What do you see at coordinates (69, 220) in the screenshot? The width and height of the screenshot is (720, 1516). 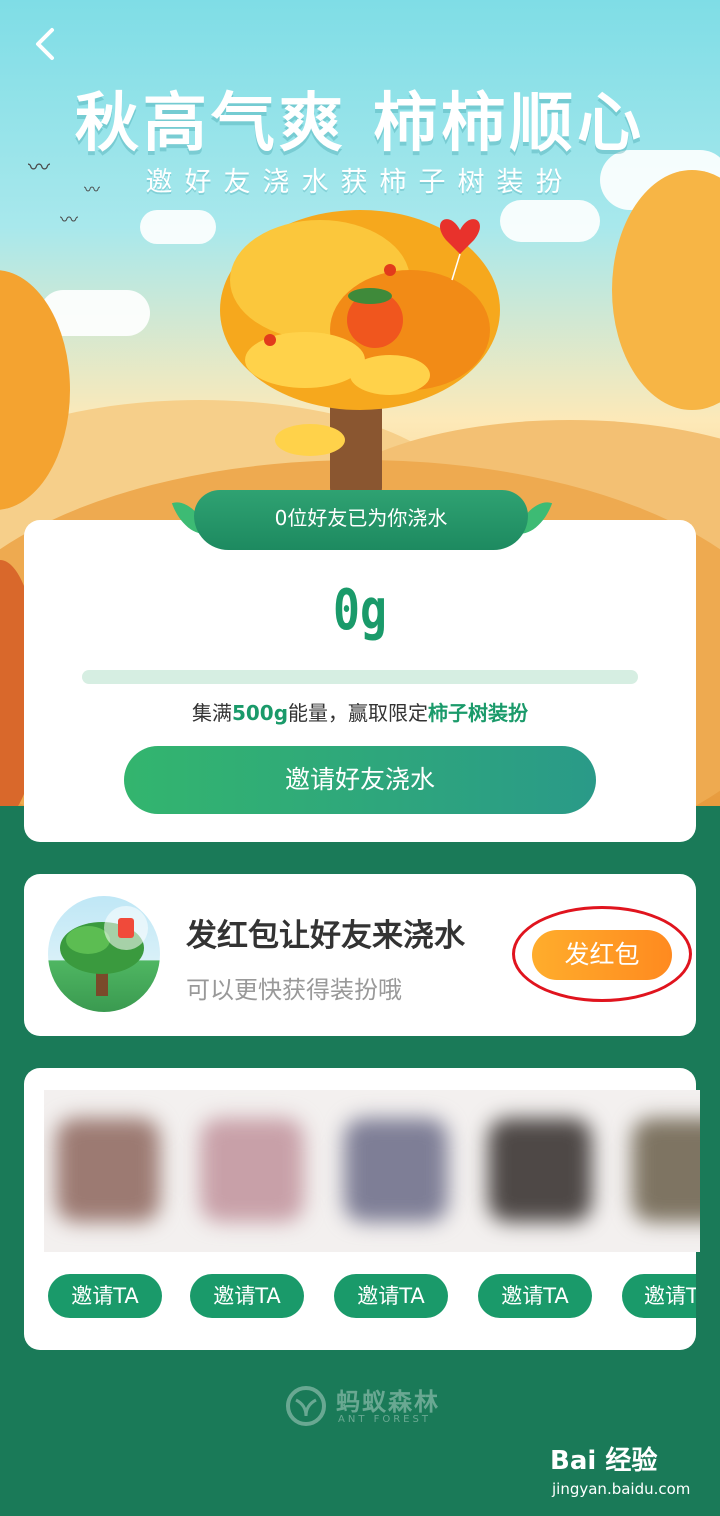 I see `bird-icon: 〰` at bounding box center [69, 220].